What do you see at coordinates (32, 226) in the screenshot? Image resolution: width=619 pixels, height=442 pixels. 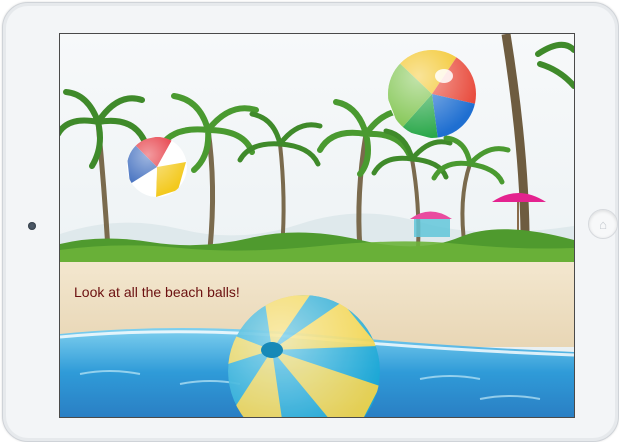 I see `front-camera-icon` at bounding box center [32, 226].